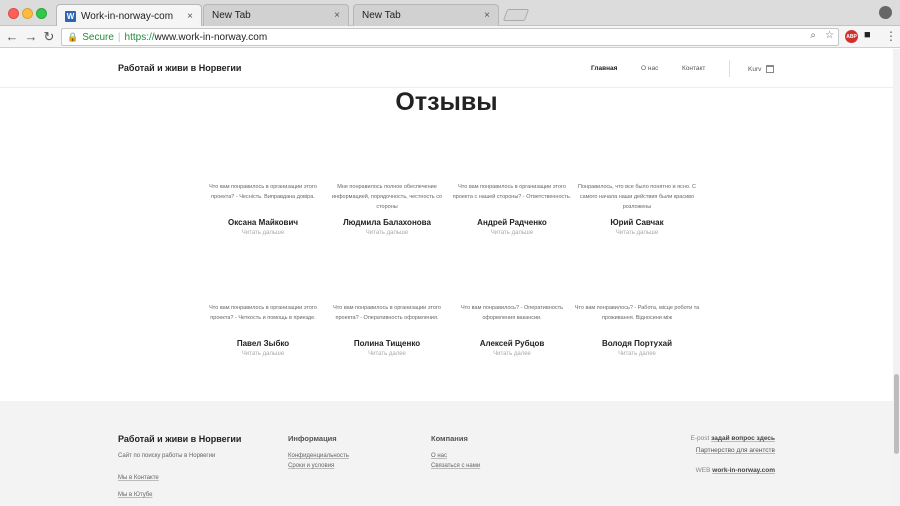 The height and width of the screenshot is (506, 900). What do you see at coordinates (729, 68) in the screenshot?
I see `nav-divider` at bounding box center [729, 68].